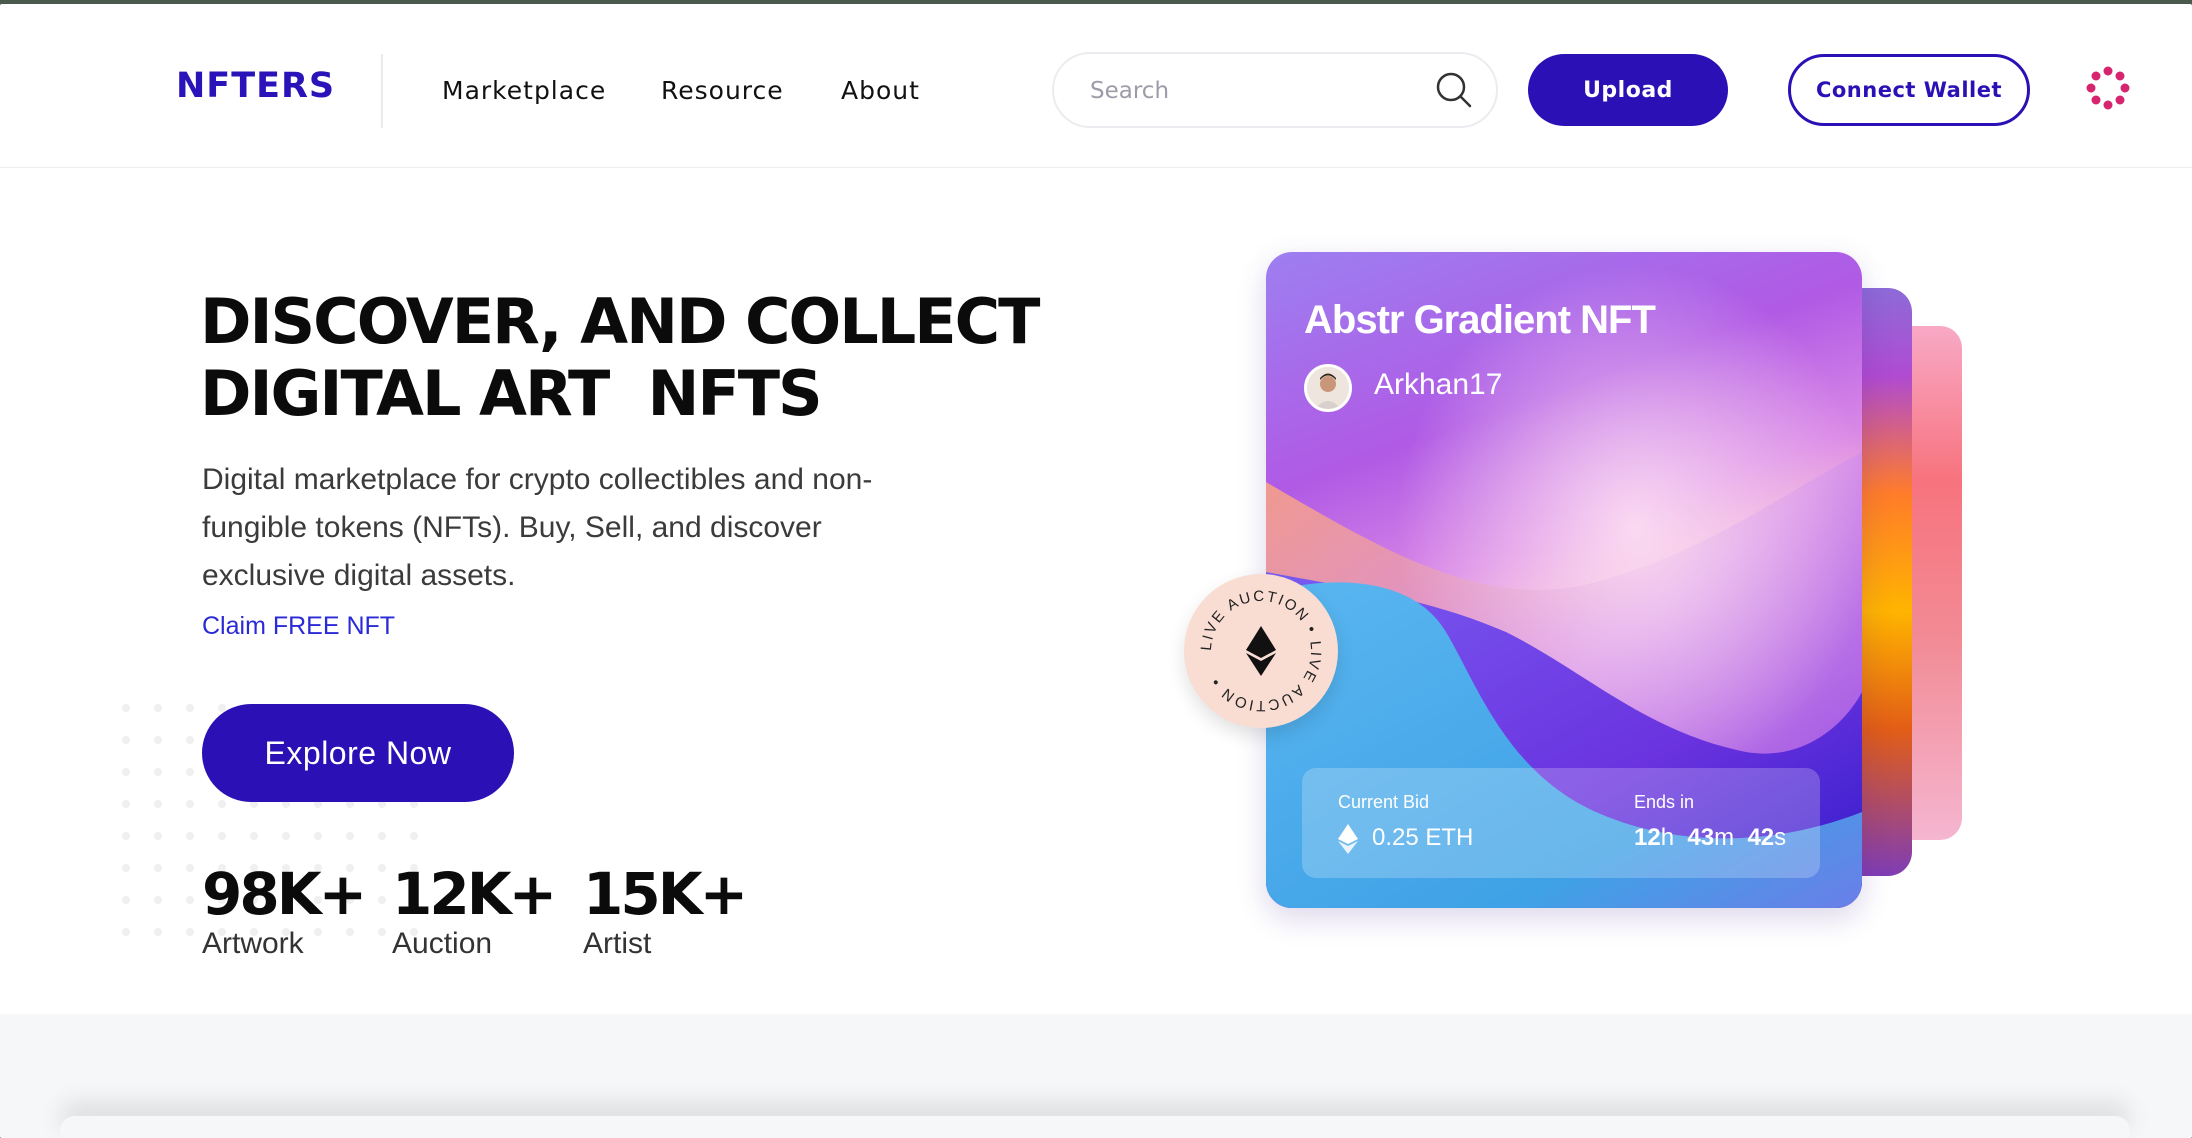 The image size is (2192, 1138). Describe the element at coordinates (620, 321) in the screenshot. I see `hero-title-line-1: DISCOVER, AND COLLECT` at that location.